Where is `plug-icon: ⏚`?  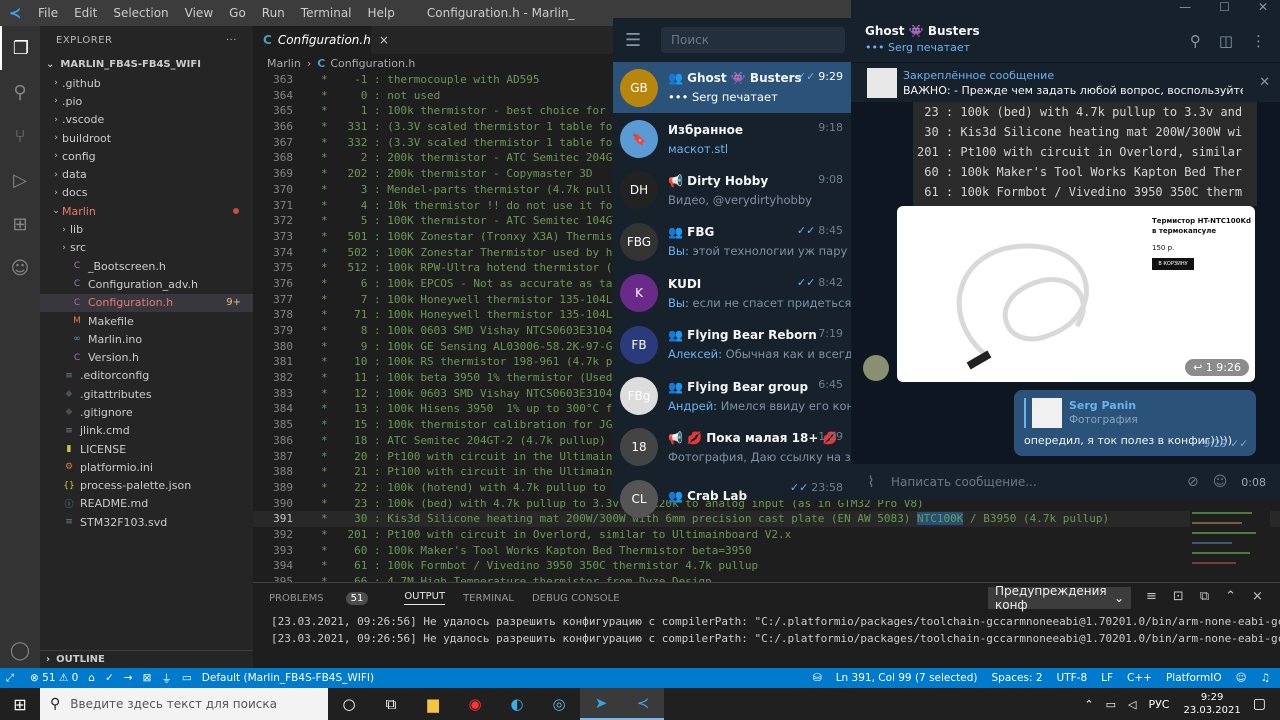
plug-icon: ⏚ is located at coordinates (166, 678).